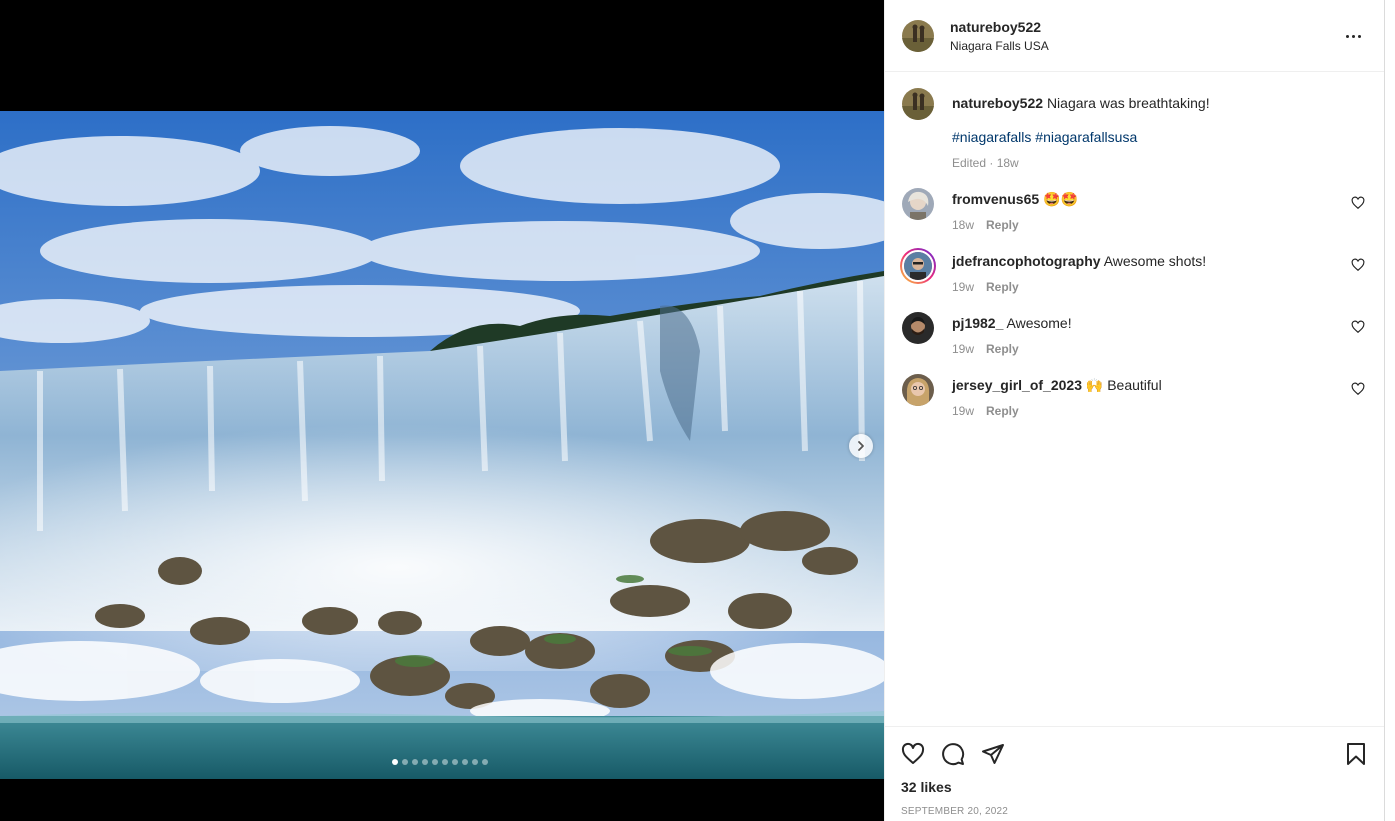 The width and height of the screenshot is (1395, 821). I want to click on post-location: Niagara Falls USA, so click(999, 46).